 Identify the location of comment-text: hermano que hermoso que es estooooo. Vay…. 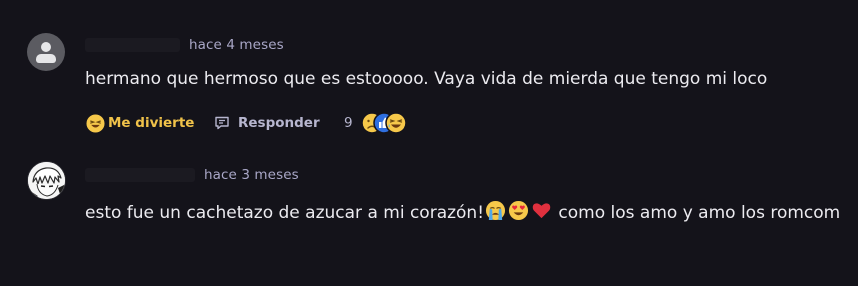
(426, 79).